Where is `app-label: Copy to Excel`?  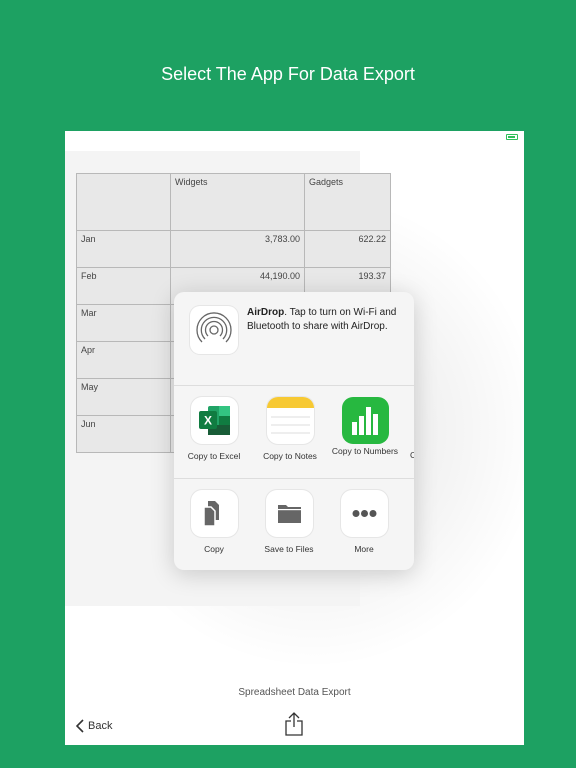 app-label: Copy to Excel is located at coordinates (214, 456).